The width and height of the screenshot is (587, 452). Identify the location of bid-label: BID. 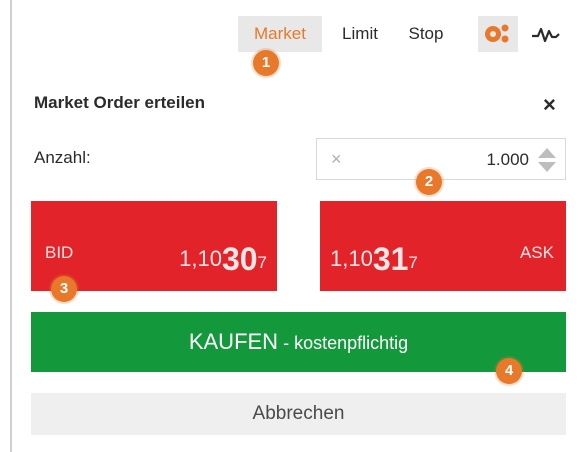
(59, 252).